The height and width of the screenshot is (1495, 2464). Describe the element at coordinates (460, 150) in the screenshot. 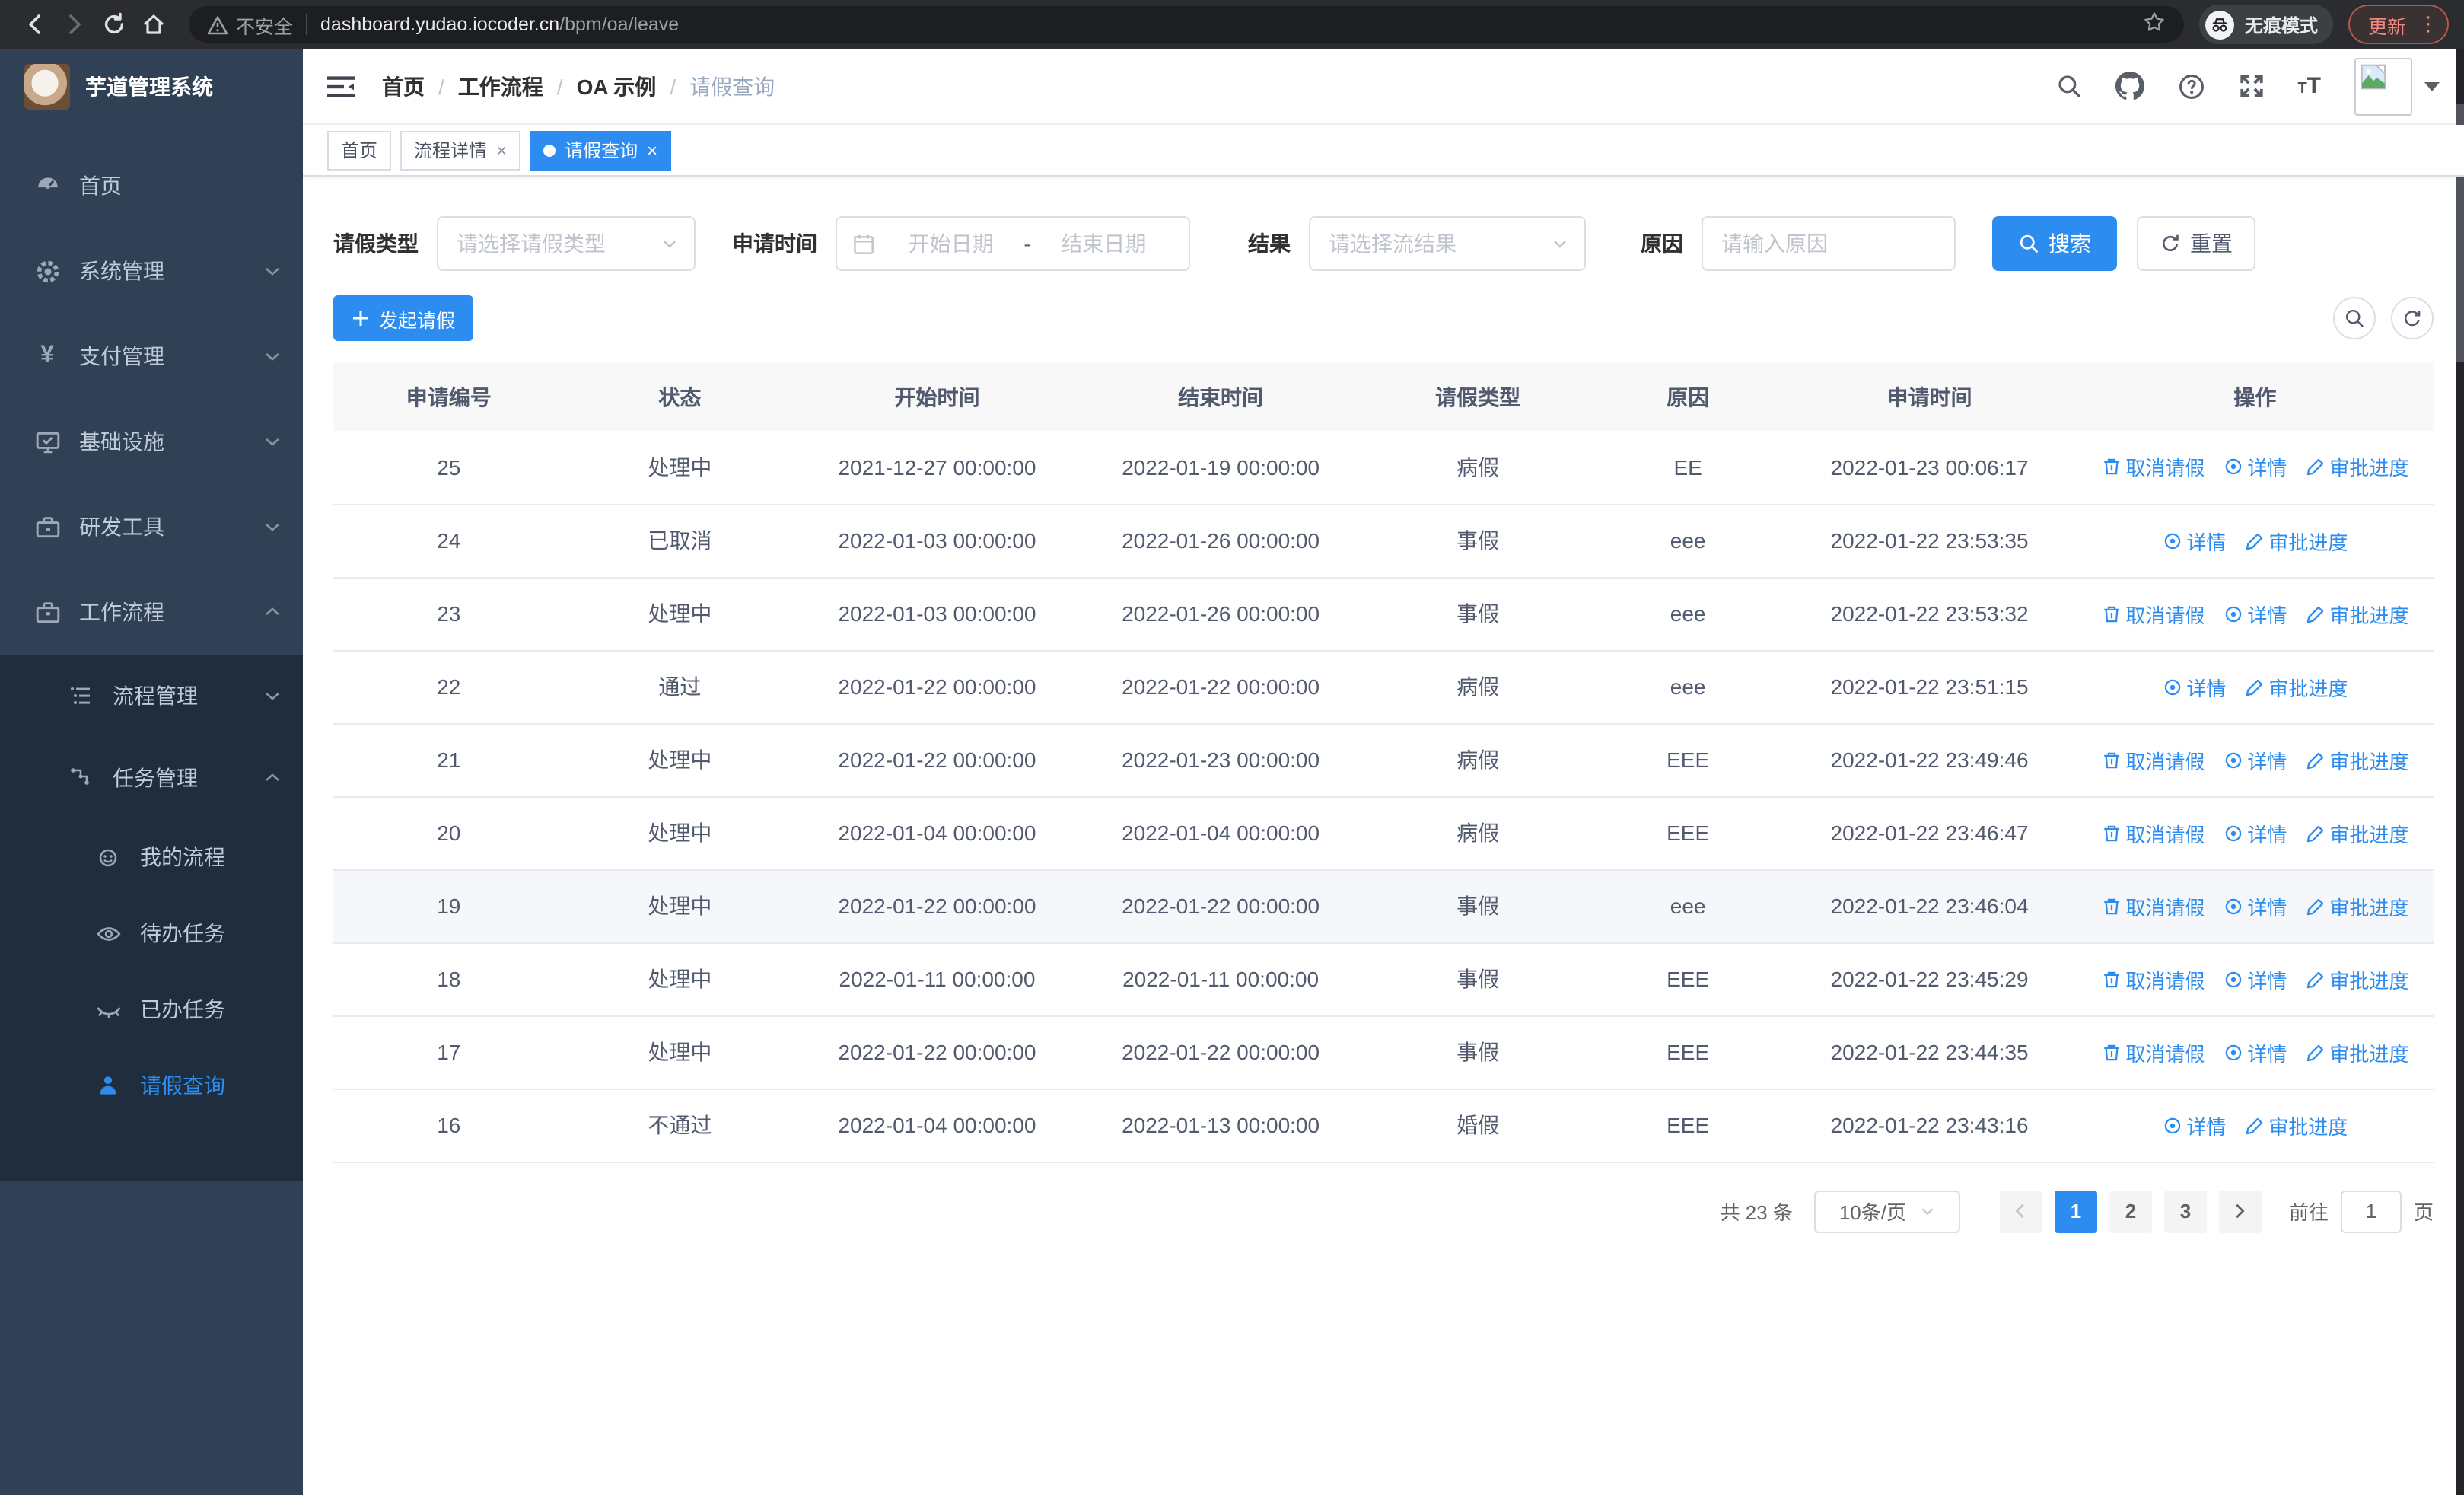

I see `tab-process-detail: 流程详情 ×` at that location.